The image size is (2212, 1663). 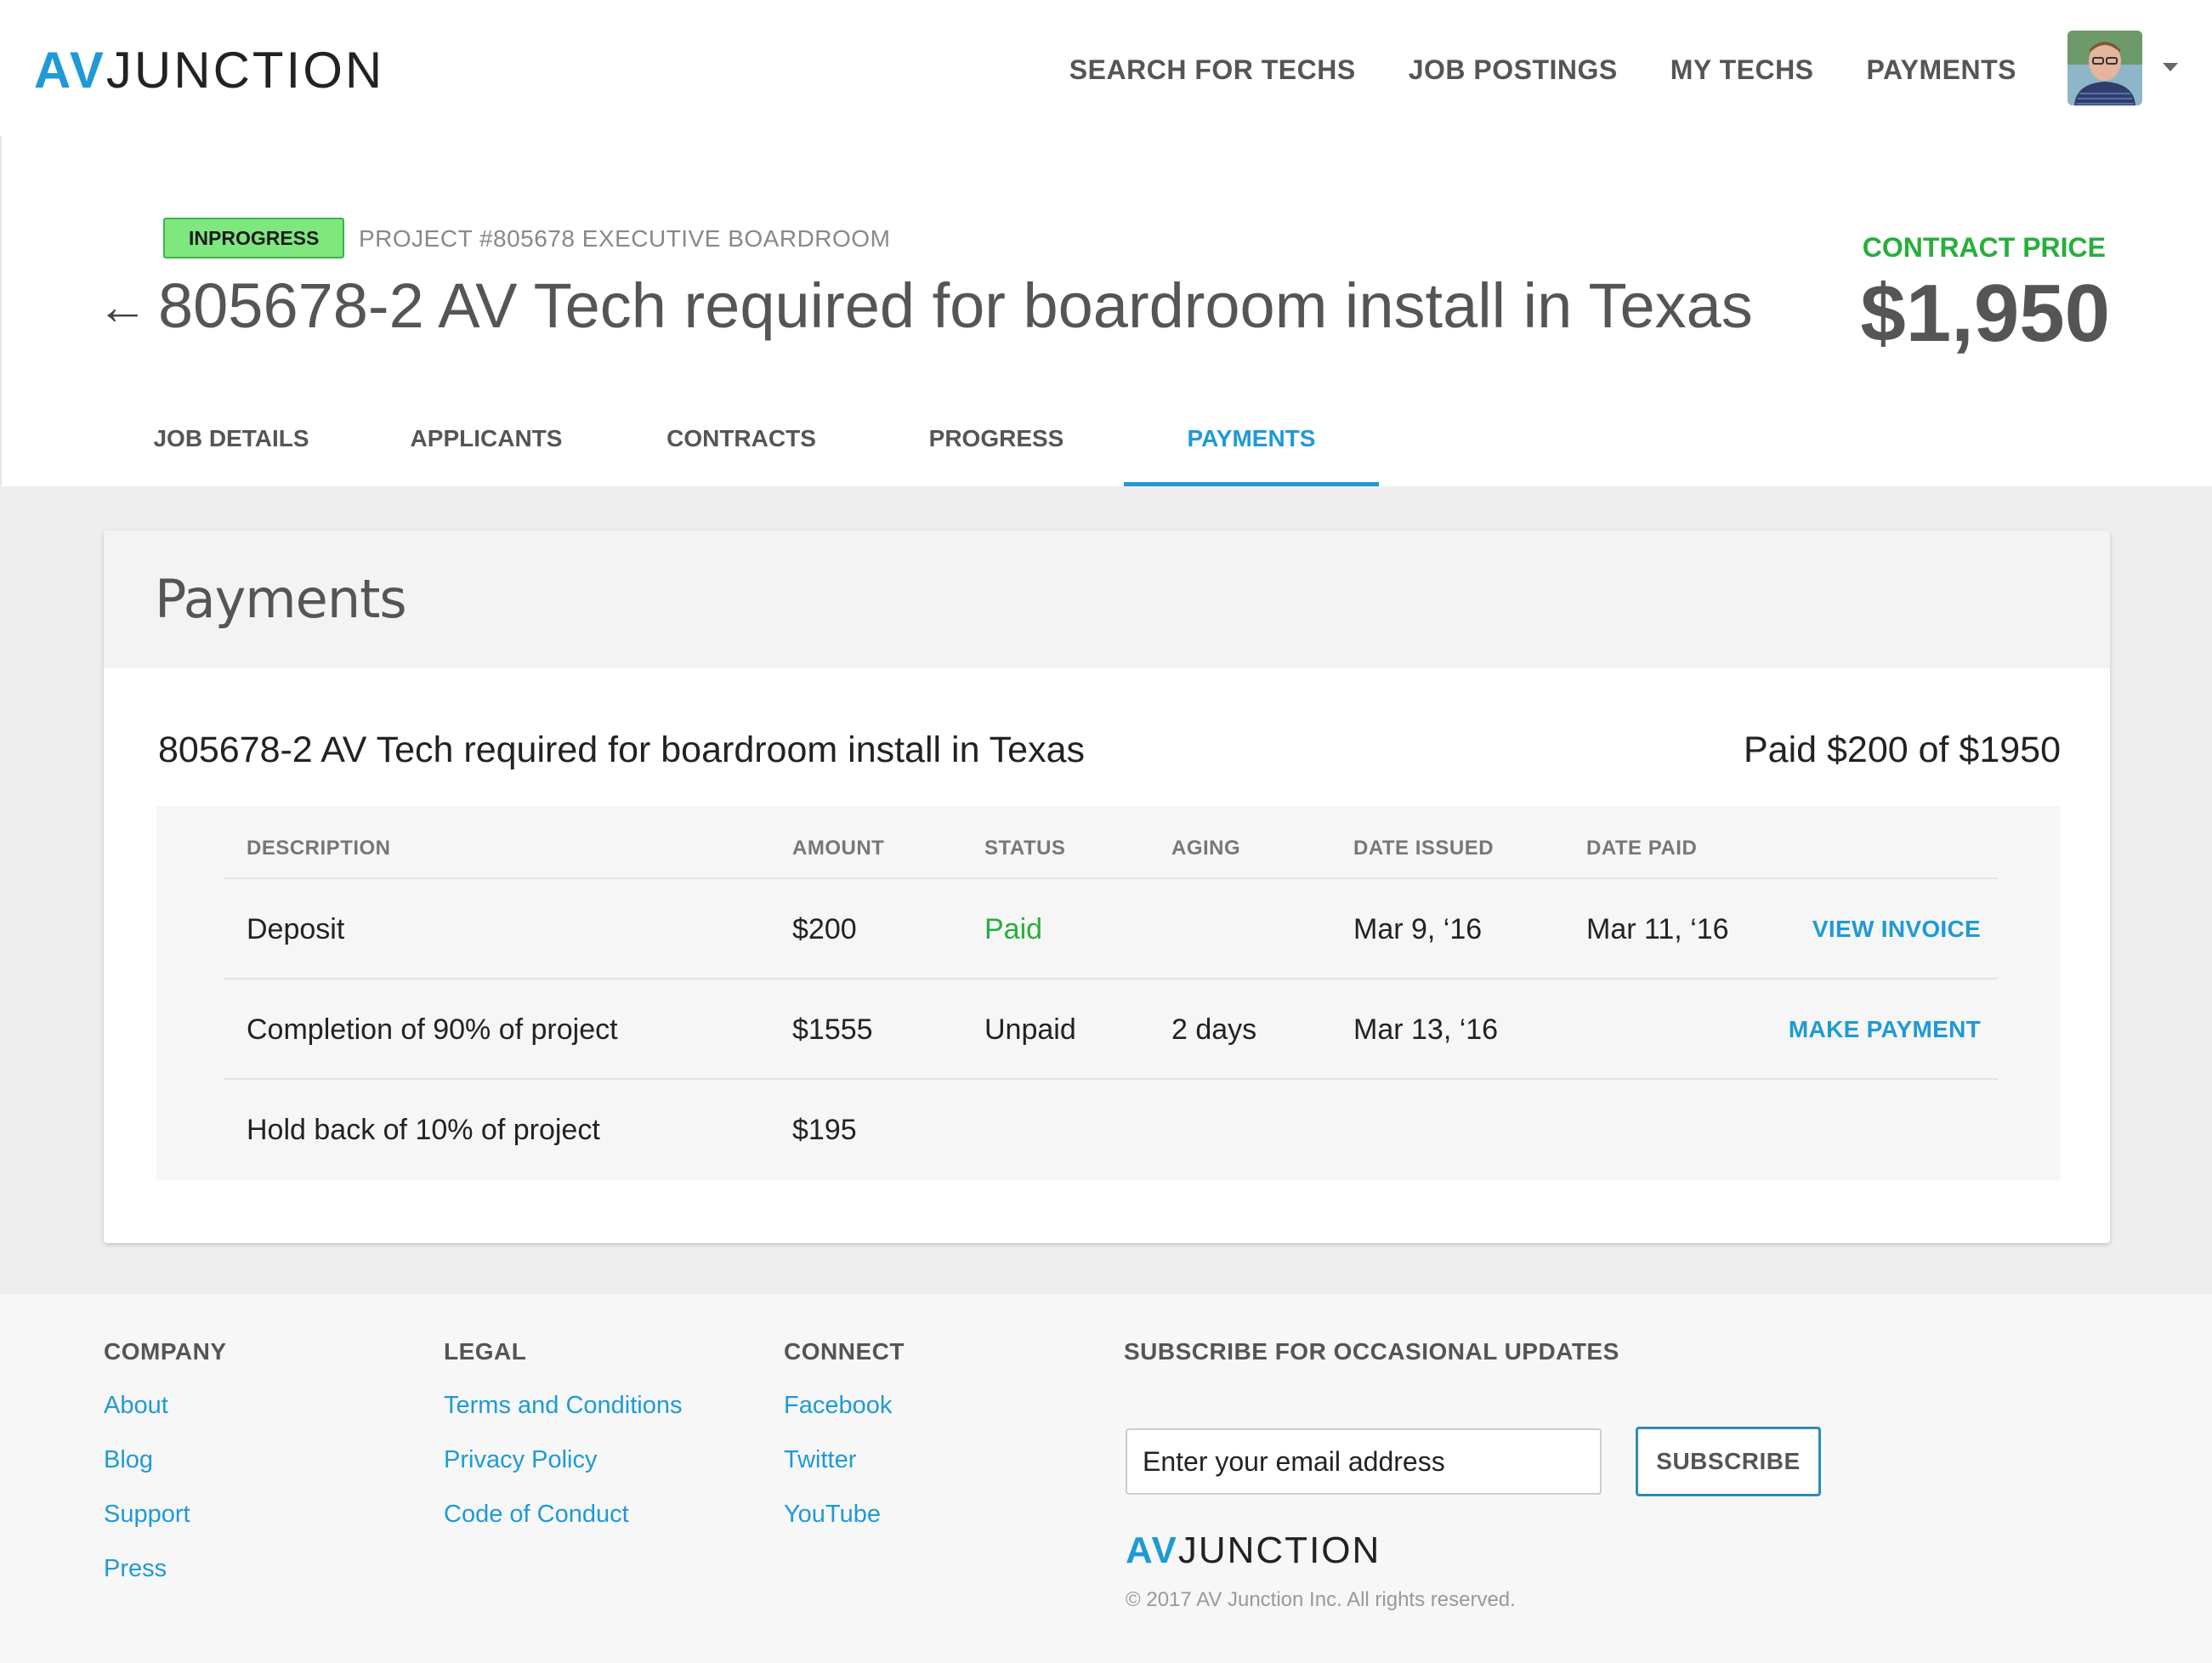 I want to click on footer-link-conduct: Code of Conduct, so click(x=563, y=1514).